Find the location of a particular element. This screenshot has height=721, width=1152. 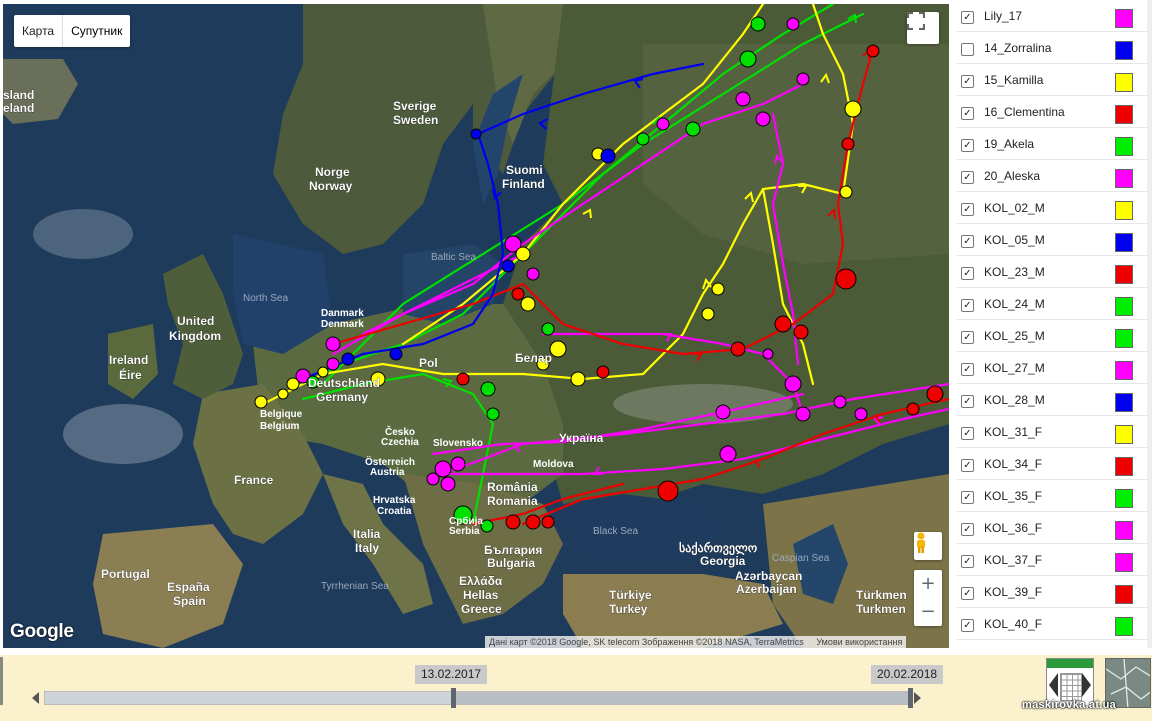

legend-row: ✓ KOL_27_M is located at coordinates (1052, 368).